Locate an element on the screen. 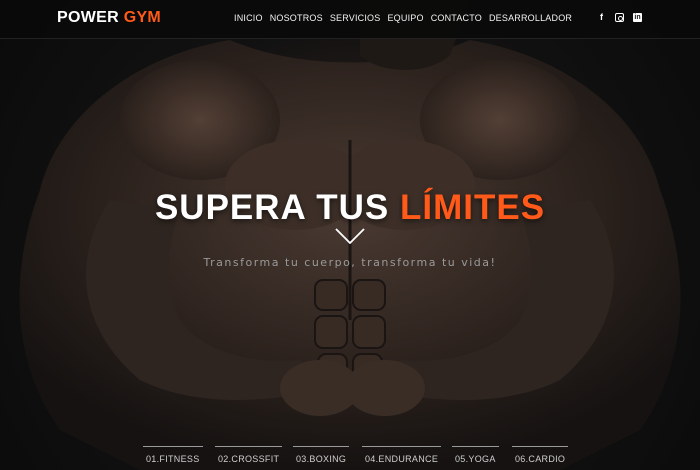 The height and width of the screenshot is (470, 700). category-endurance: 04.ENDURANCE is located at coordinates (401, 455).